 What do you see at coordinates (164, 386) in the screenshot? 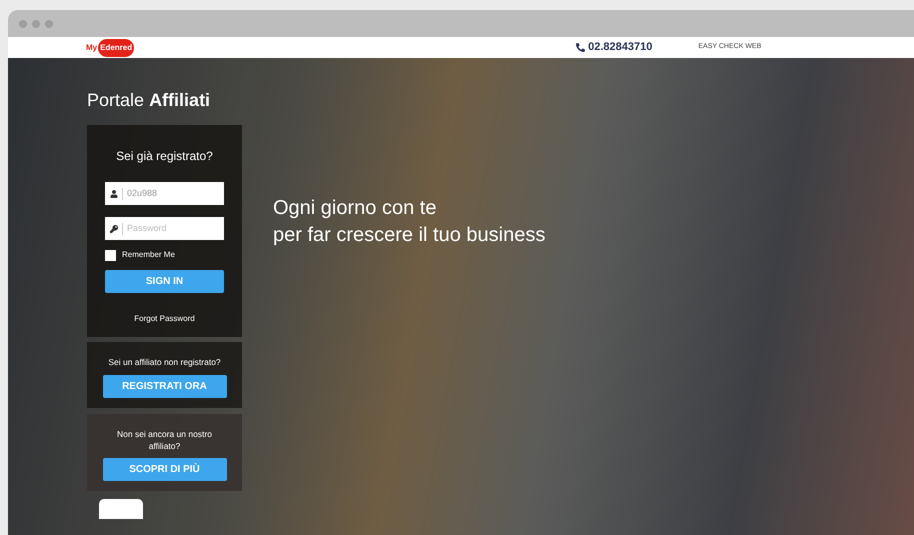
I see `register-button: REGISTRATI ORA` at bounding box center [164, 386].